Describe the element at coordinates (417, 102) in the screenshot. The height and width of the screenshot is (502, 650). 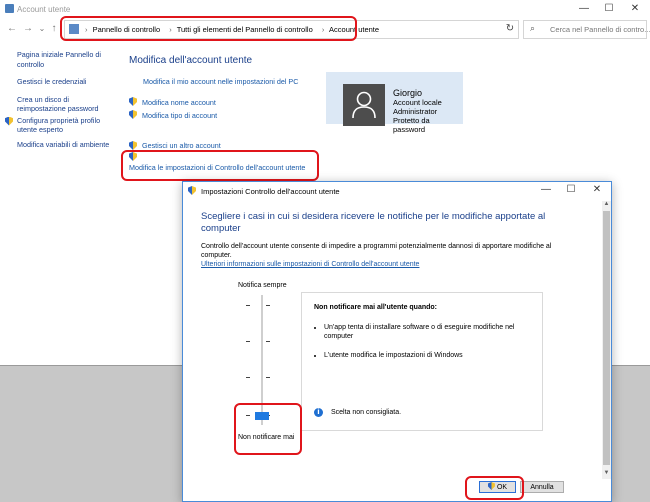
I see `user-detail-type: Account locale` at that location.